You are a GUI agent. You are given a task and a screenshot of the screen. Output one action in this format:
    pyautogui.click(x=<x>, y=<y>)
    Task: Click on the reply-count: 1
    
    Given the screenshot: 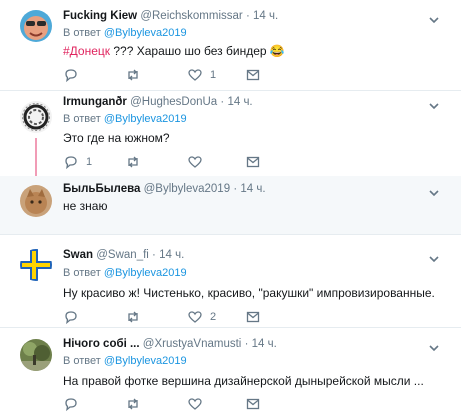 What is the action you would take?
    pyautogui.click(x=89, y=162)
    